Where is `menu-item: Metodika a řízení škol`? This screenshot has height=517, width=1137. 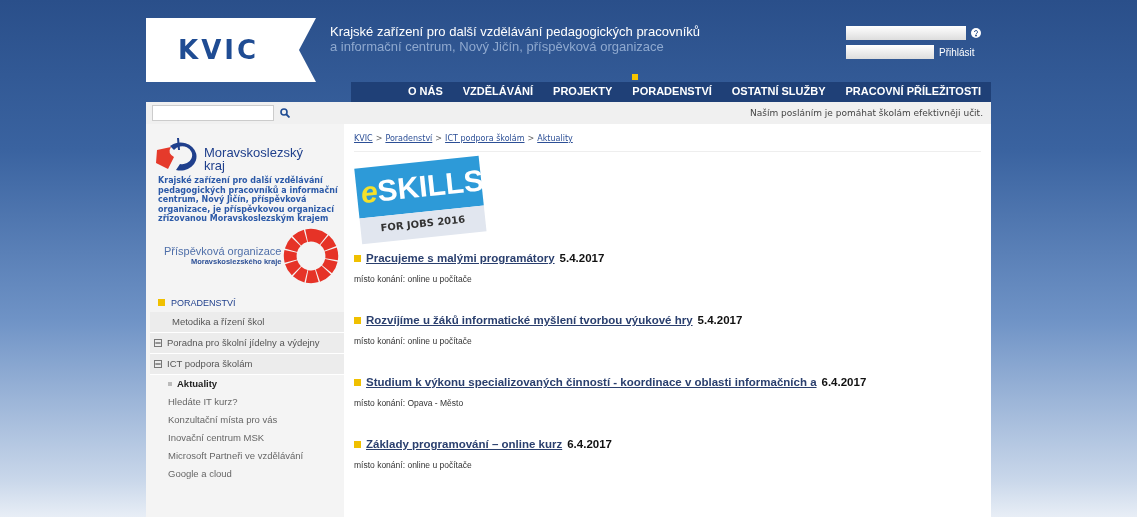 menu-item: Metodika a řízení škol is located at coordinates (247, 322).